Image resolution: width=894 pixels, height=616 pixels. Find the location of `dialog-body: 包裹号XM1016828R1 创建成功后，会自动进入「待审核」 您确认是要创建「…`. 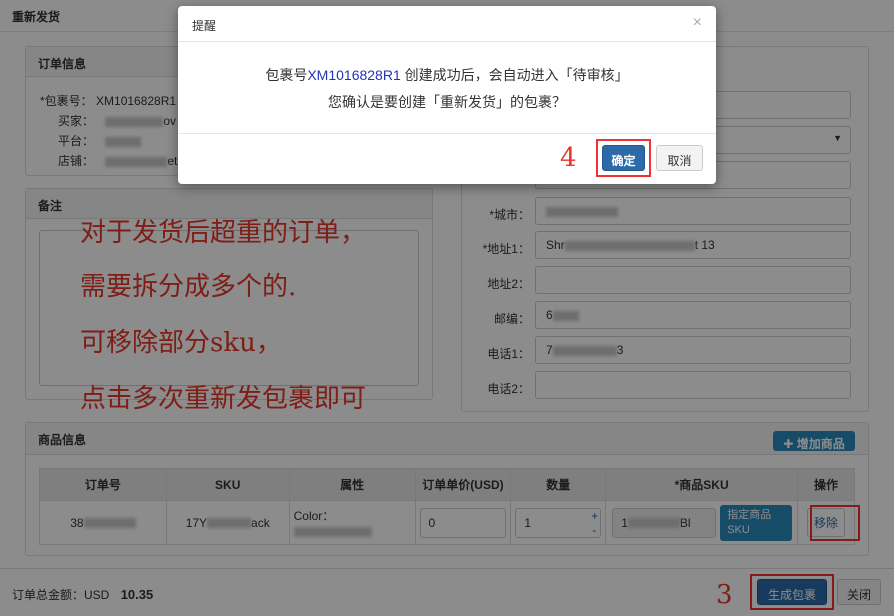

dialog-body: 包裹号XM1016828R1 创建成功后，会自动进入「待审核」 您确认是要创建「… is located at coordinates (447, 88).